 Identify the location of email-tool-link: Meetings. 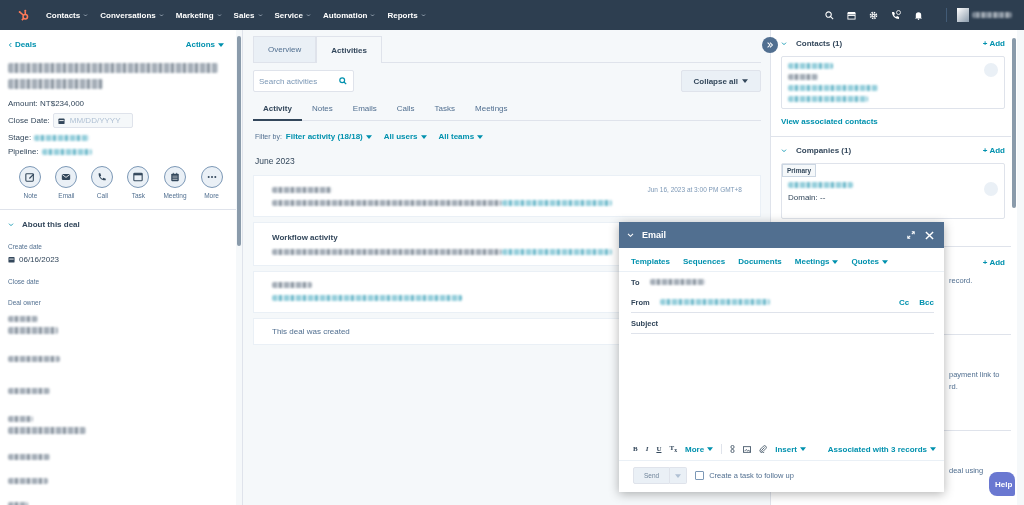
(816, 261).